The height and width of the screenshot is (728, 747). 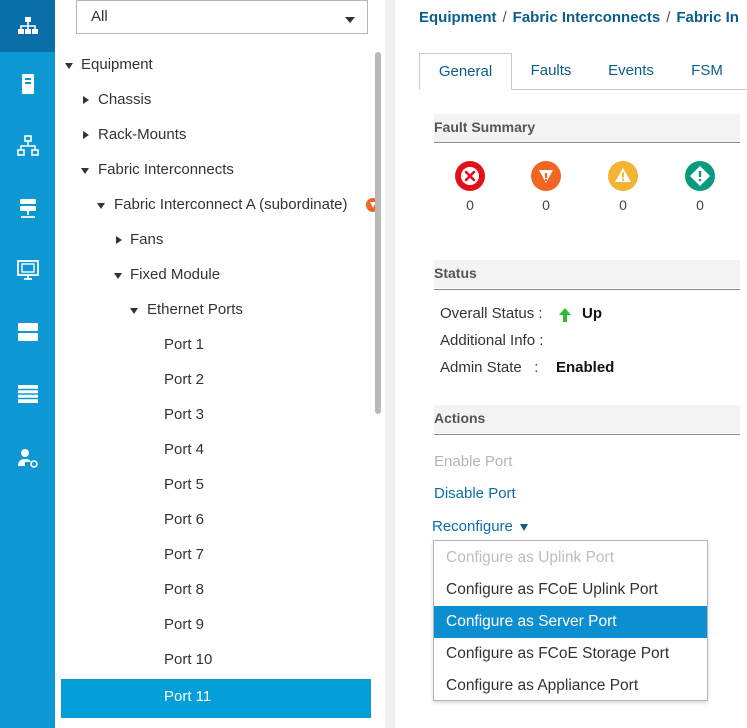 I want to click on tree-node-fixed-module: Fixed Module, so click(x=175, y=275).